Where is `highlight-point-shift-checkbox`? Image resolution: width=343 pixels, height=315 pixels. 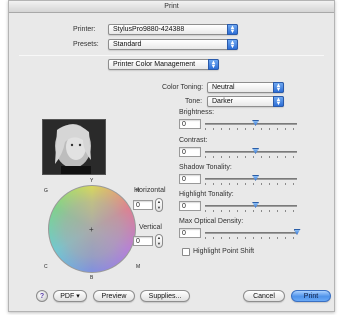 highlight-point-shift-checkbox is located at coordinates (186, 252).